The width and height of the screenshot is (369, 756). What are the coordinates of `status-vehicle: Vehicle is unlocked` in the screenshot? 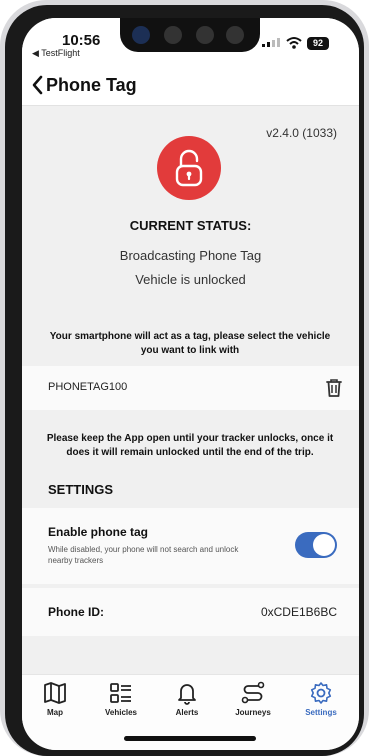 It's located at (190, 279).